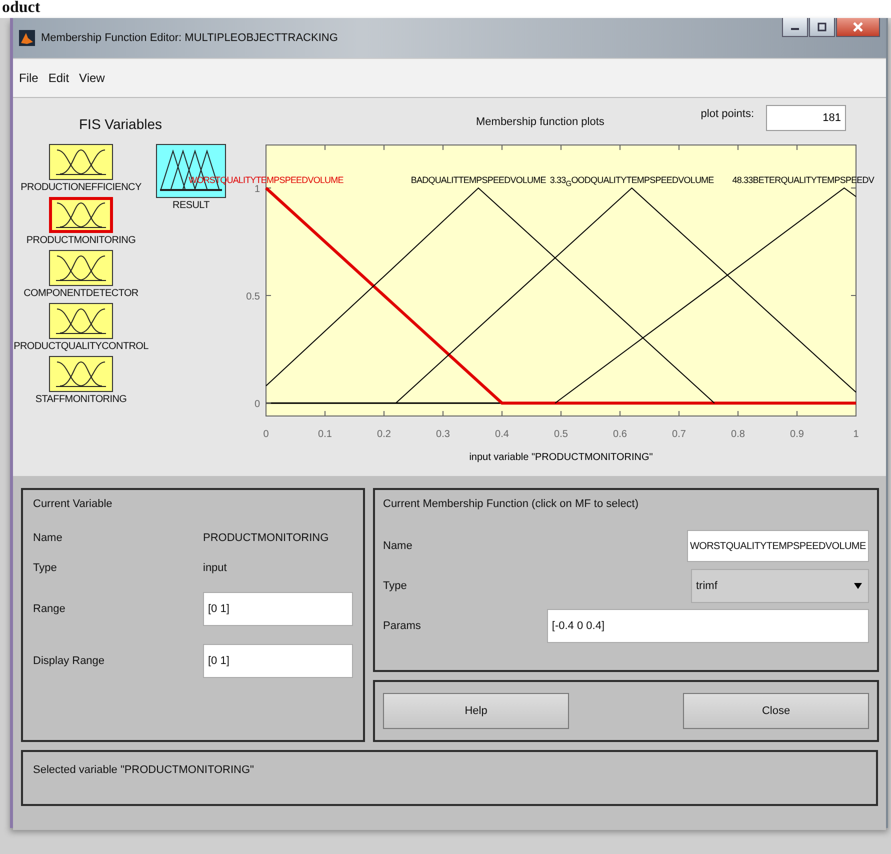 The width and height of the screenshot is (891, 854). Describe the element at coordinates (278, 661) in the screenshot. I see `display-range-field: [0 1]` at that location.